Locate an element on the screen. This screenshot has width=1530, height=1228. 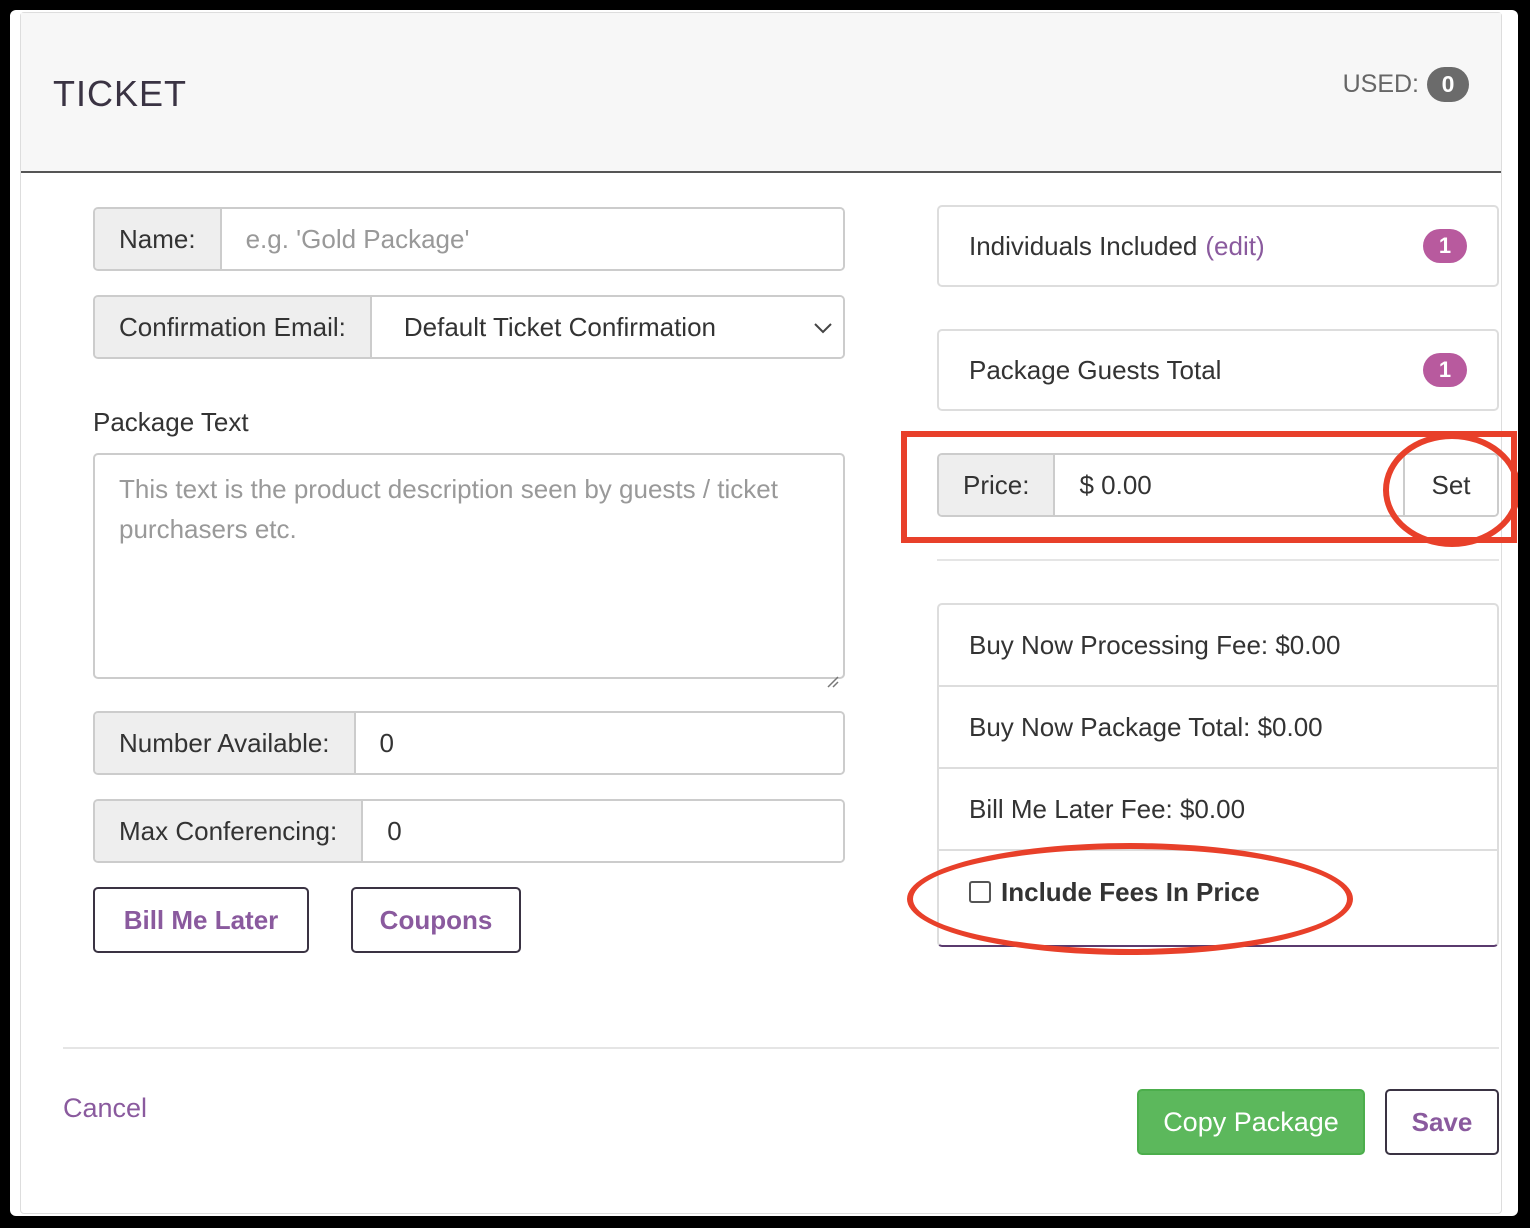
bill-later-fee-row: Bill Me Later Fee: $0.00 is located at coordinates (1218, 810).